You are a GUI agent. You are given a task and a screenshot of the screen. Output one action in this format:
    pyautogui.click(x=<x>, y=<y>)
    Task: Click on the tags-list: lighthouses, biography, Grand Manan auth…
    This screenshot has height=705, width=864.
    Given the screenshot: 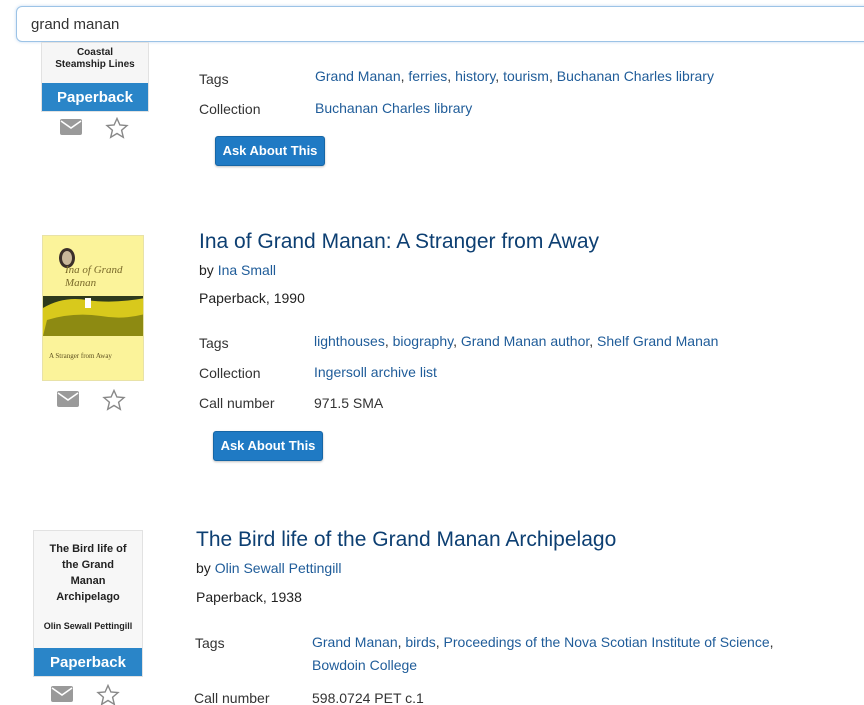 What is the action you would take?
    pyautogui.click(x=516, y=341)
    